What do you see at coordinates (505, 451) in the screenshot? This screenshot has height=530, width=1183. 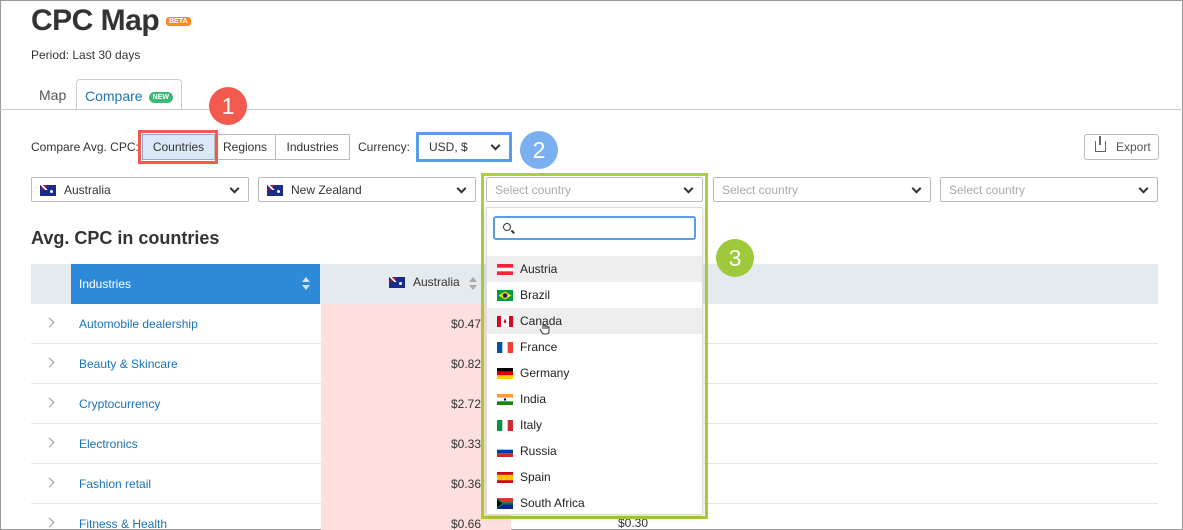 I see `russia-flag-icon` at bounding box center [505, 451].